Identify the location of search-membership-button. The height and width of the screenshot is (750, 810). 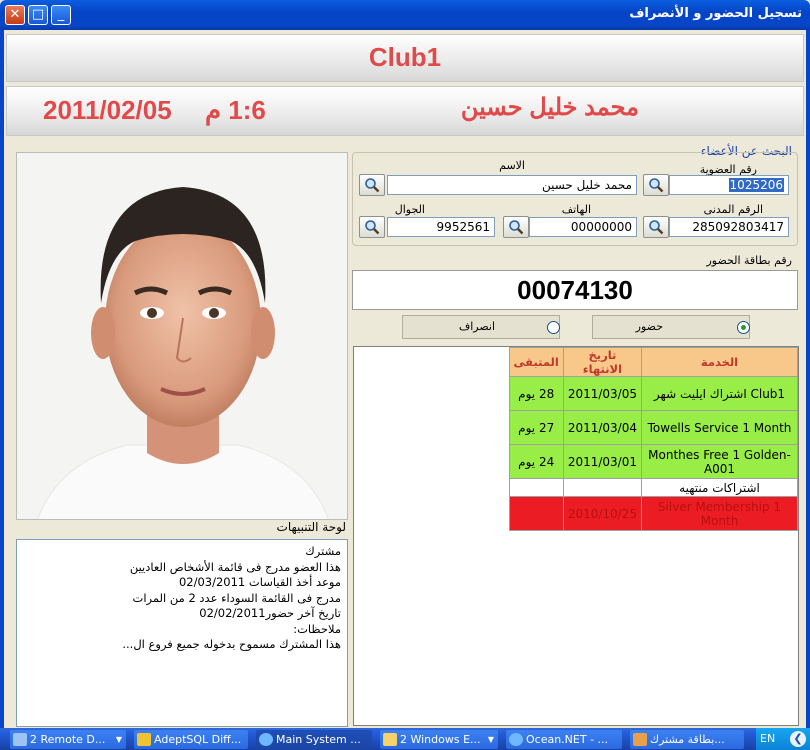
(656, 185).